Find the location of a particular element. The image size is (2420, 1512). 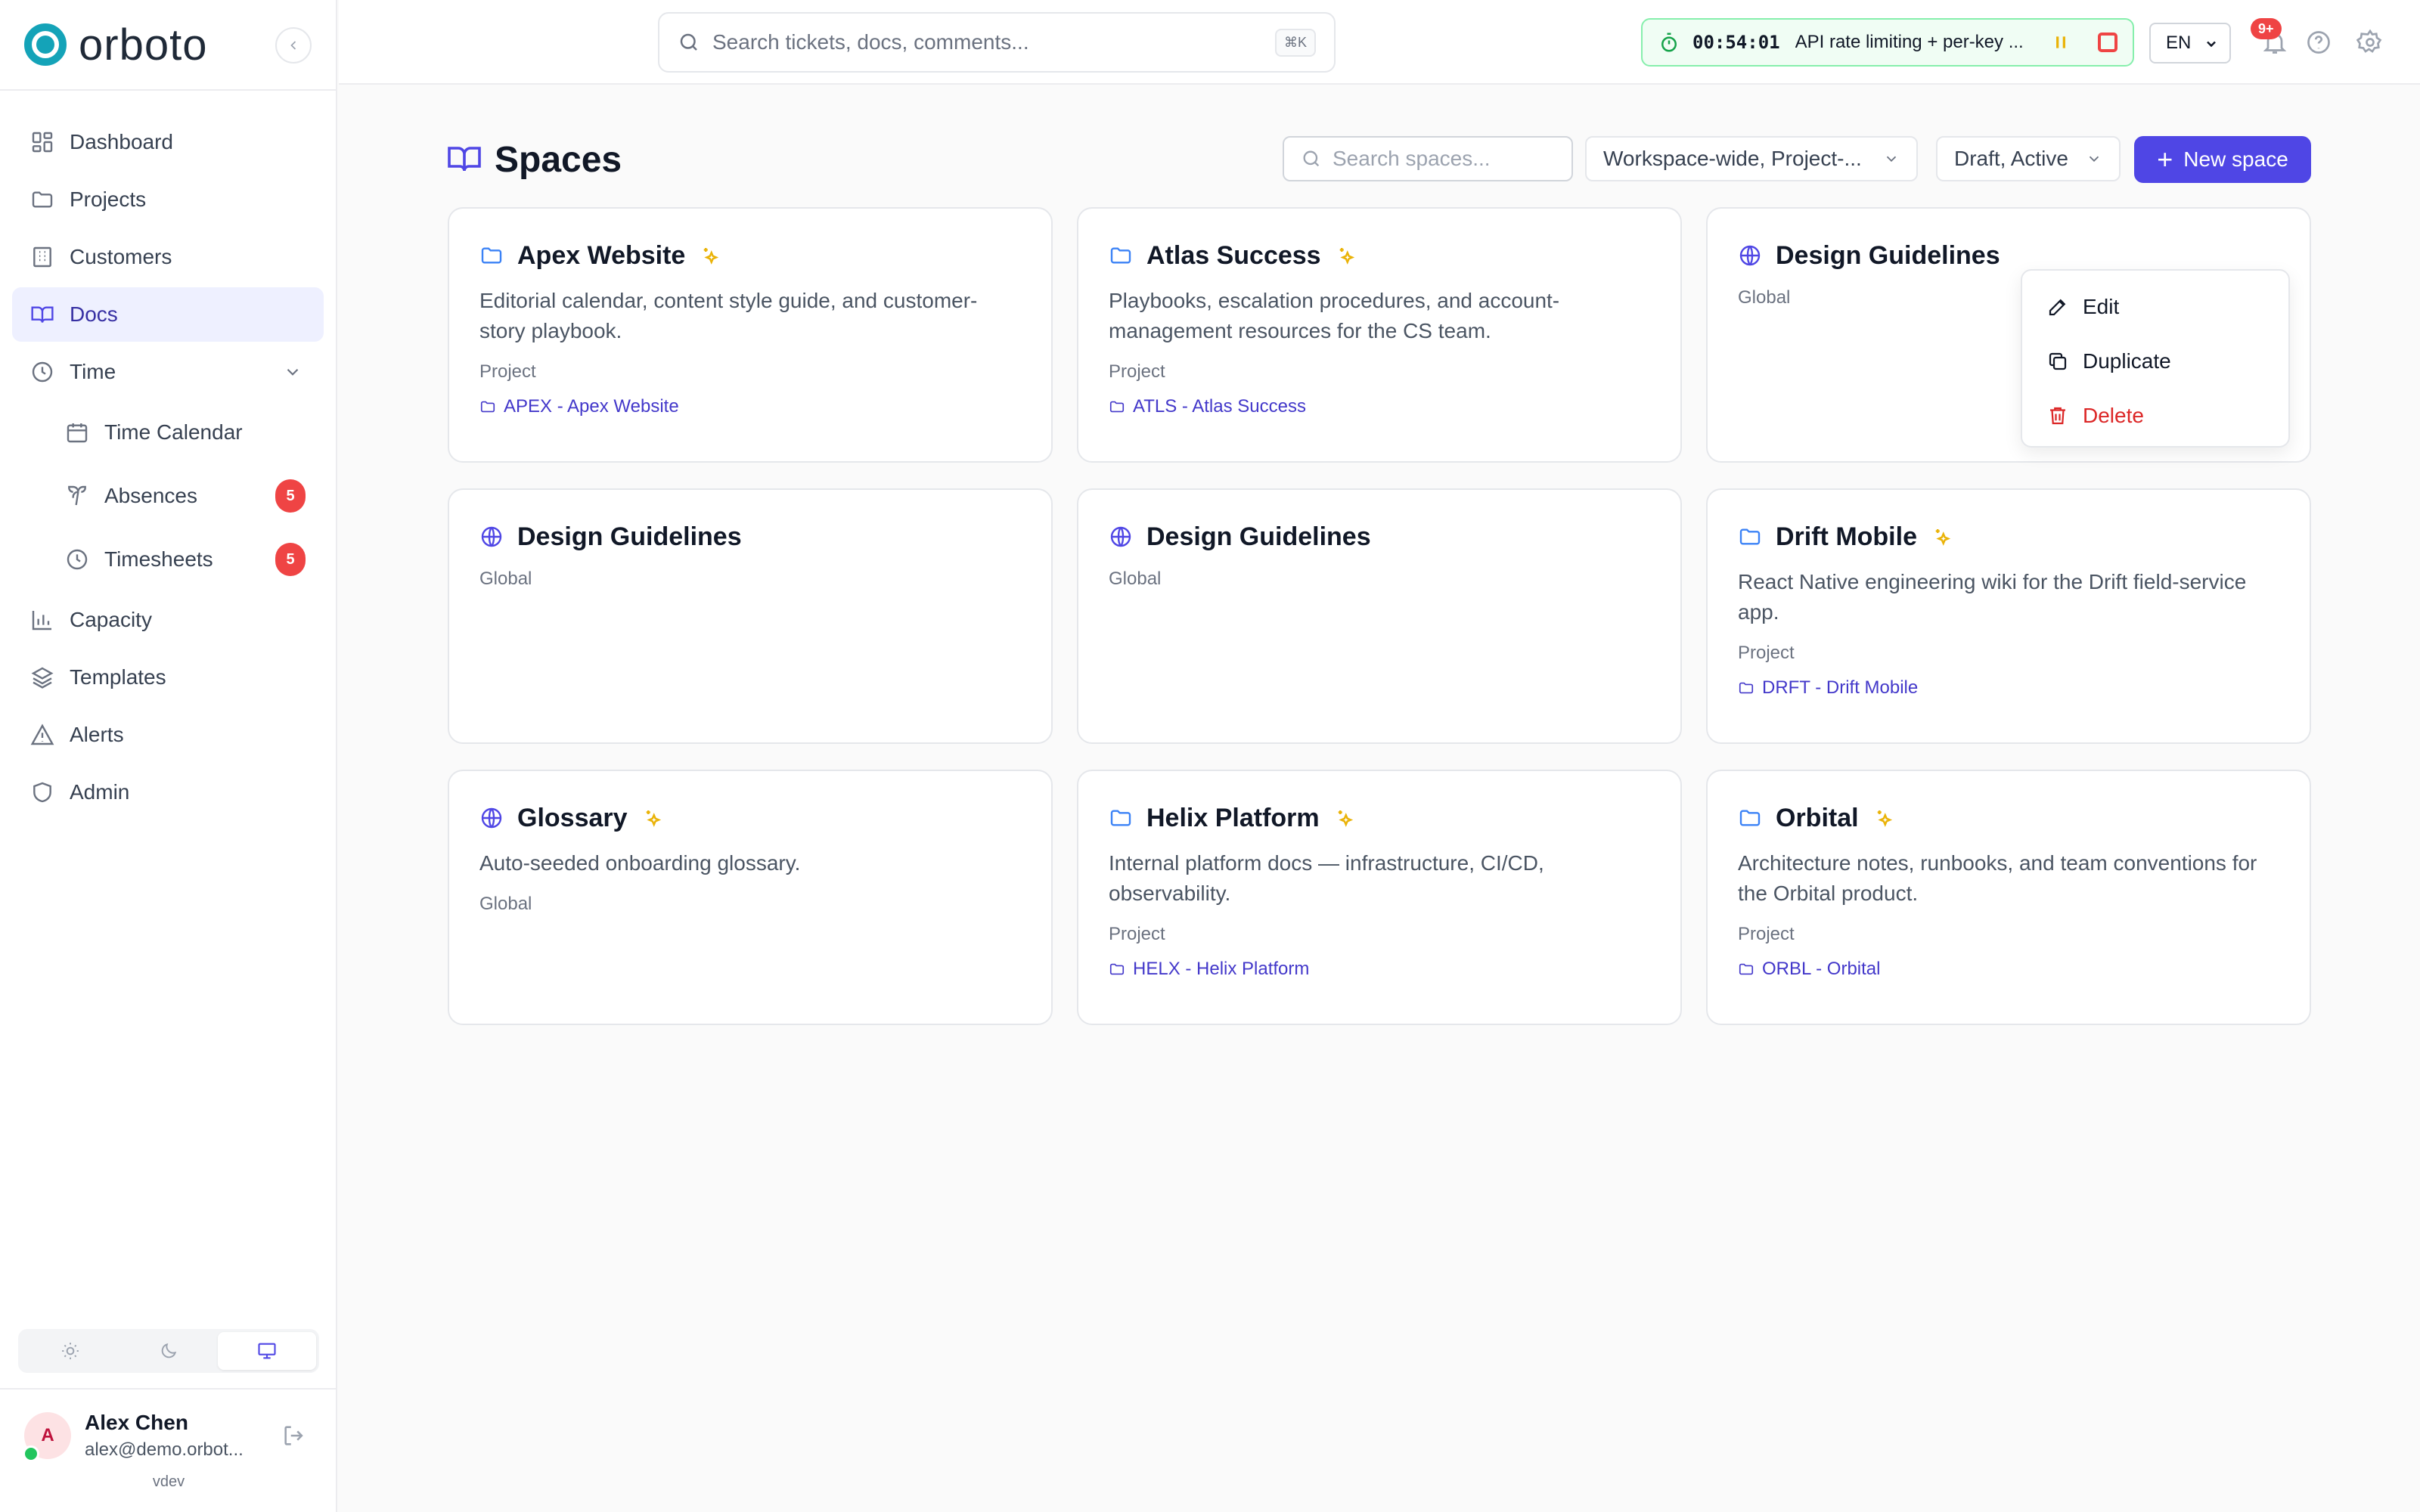

sidebar-item-customers: Customers is located at coordinates (168, 257).